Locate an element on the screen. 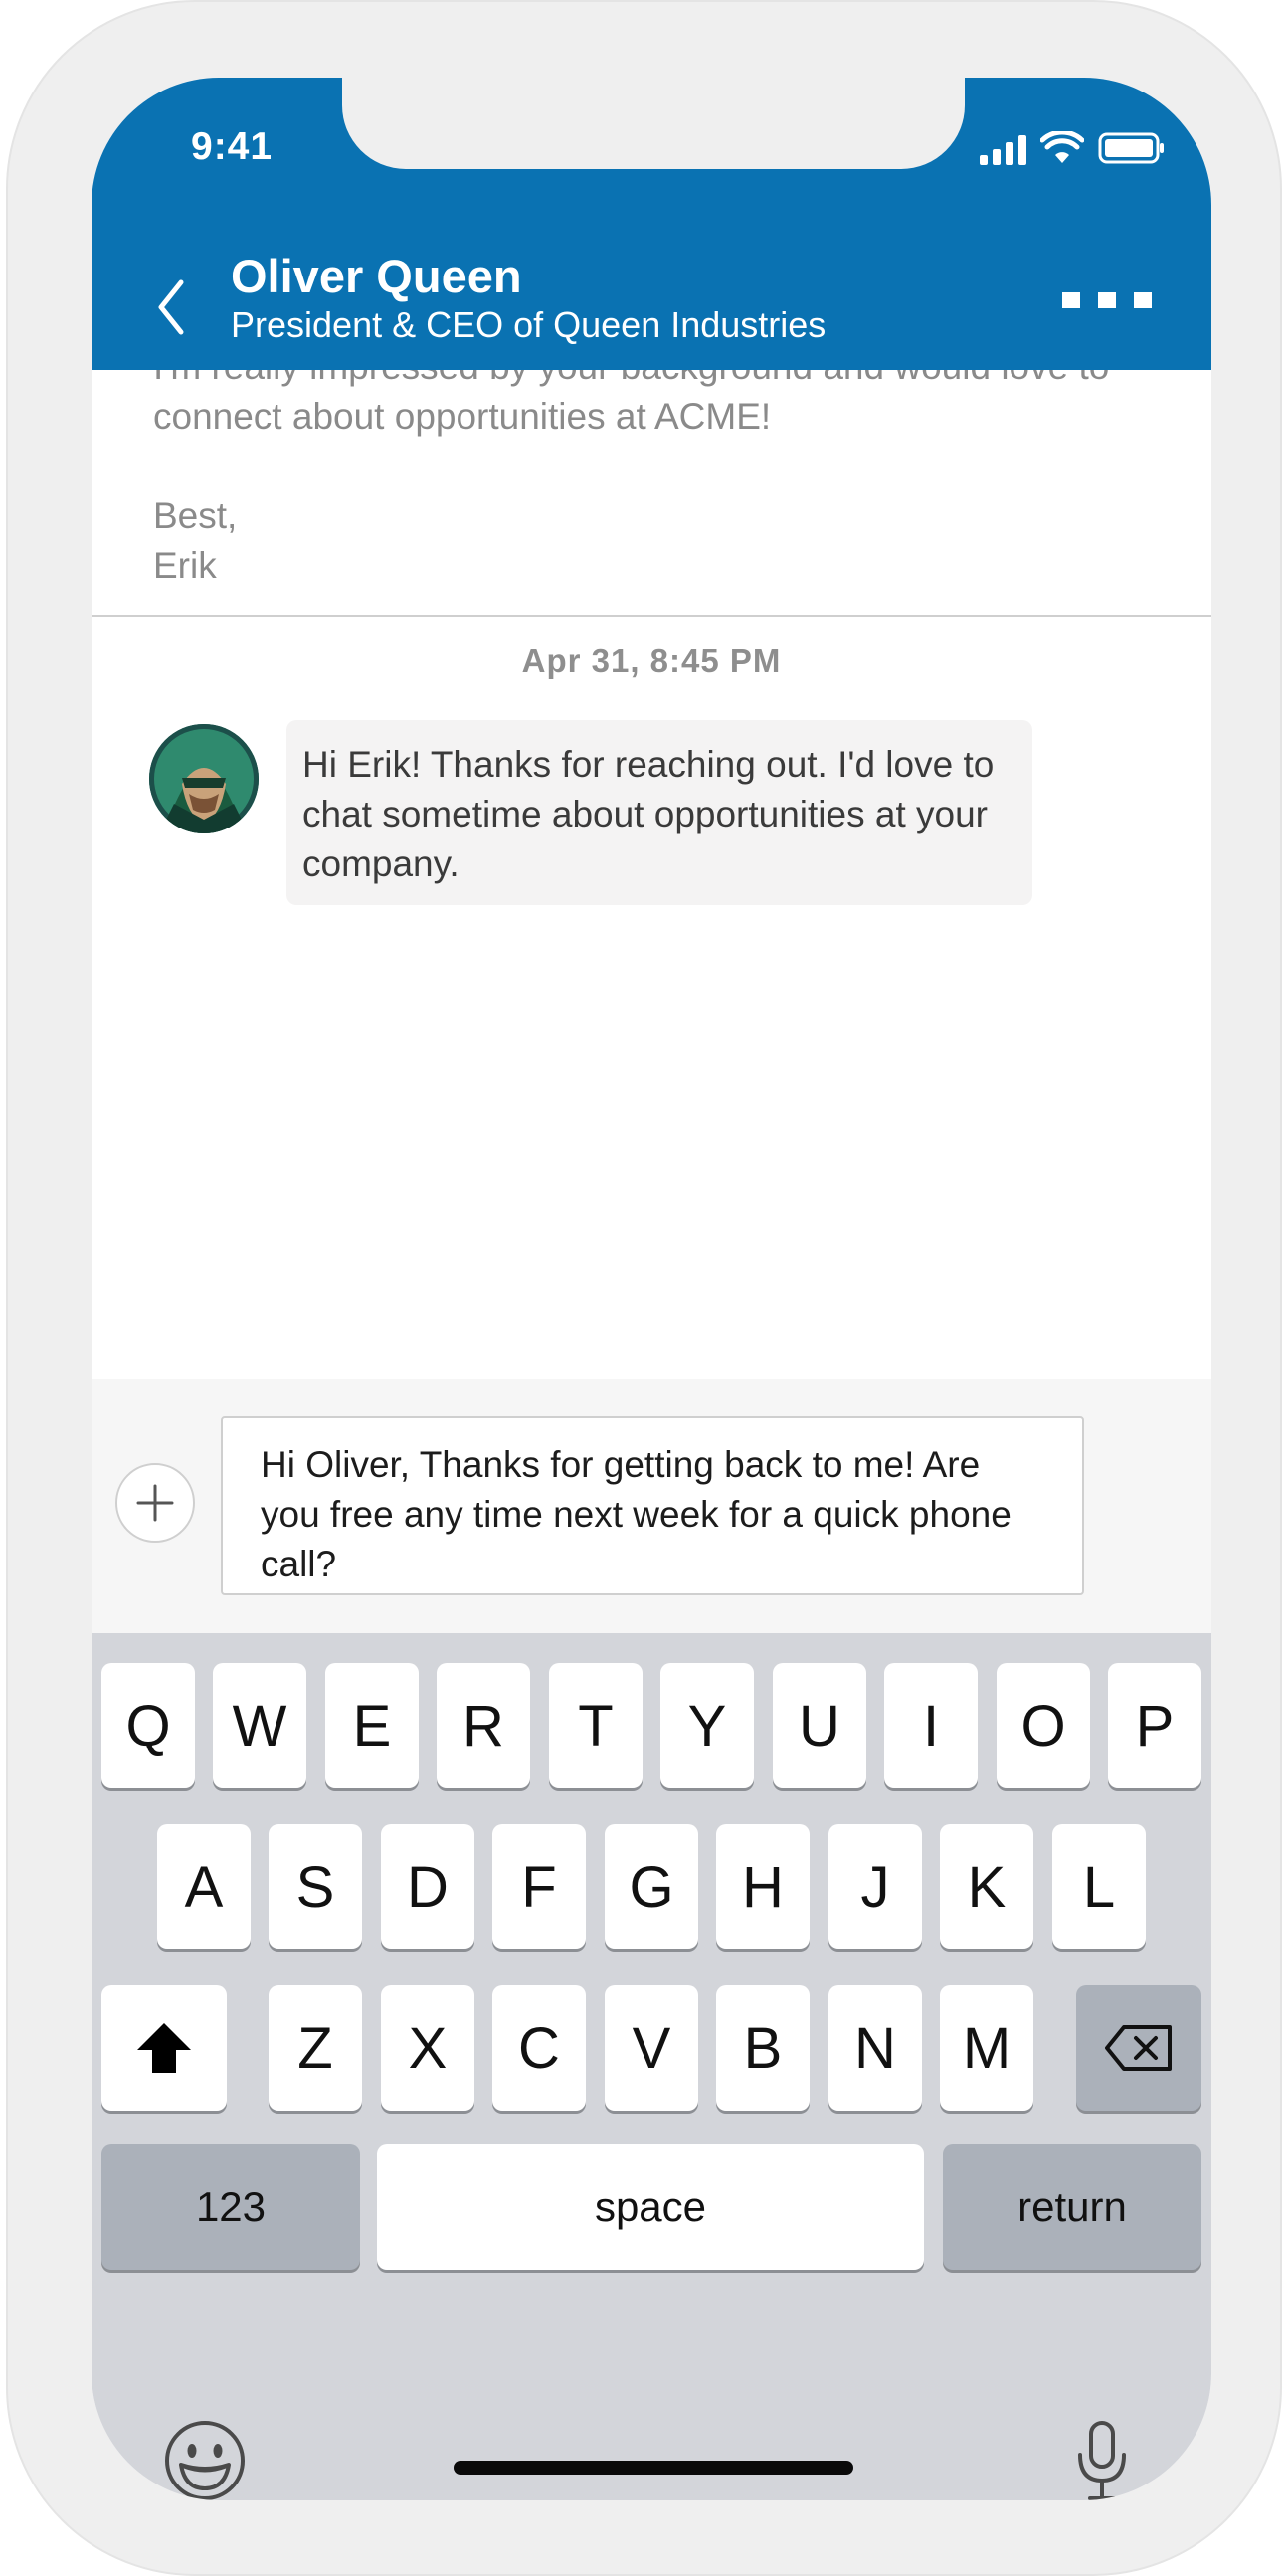  dictation-button is located at coordinates (1102, 2459).